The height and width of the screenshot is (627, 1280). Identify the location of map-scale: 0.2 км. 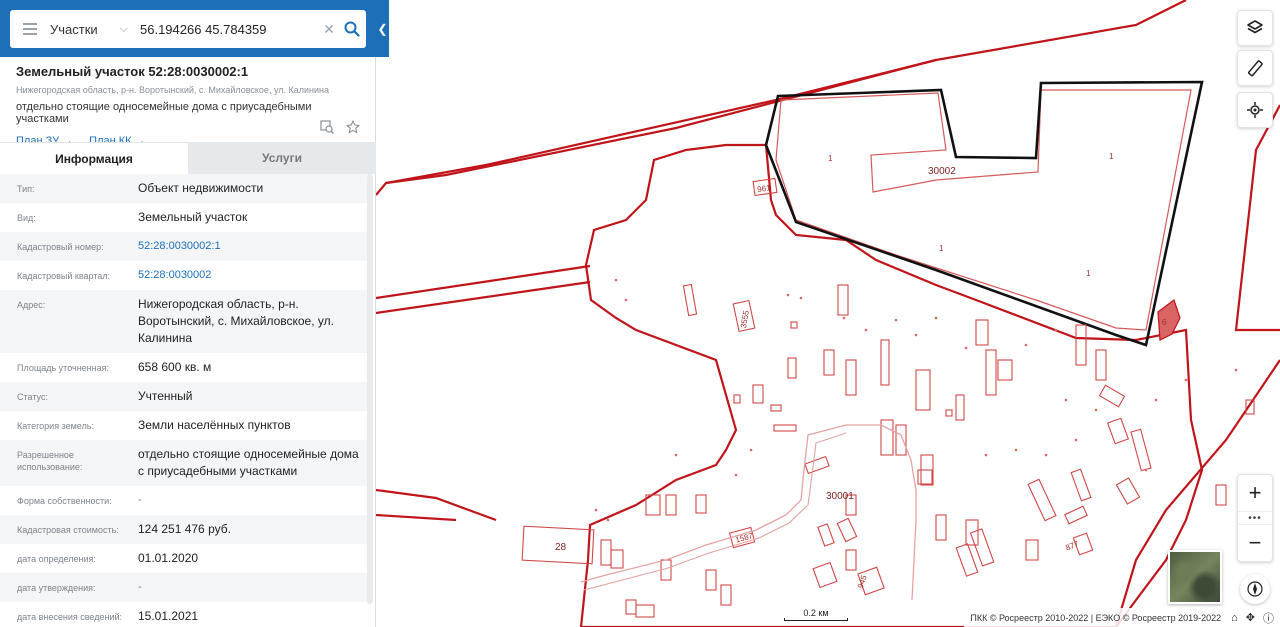
(816, 615).